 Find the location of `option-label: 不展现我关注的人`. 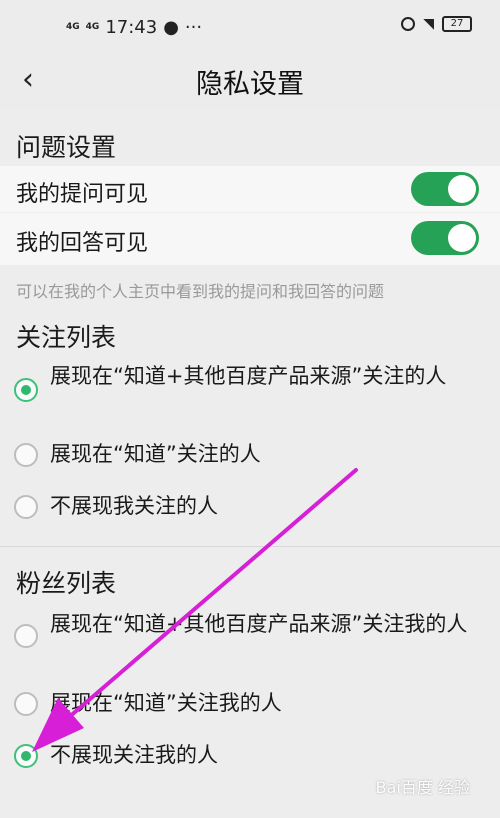

option-label: 不展现我关注的人 is located at coordinates (134, 506).